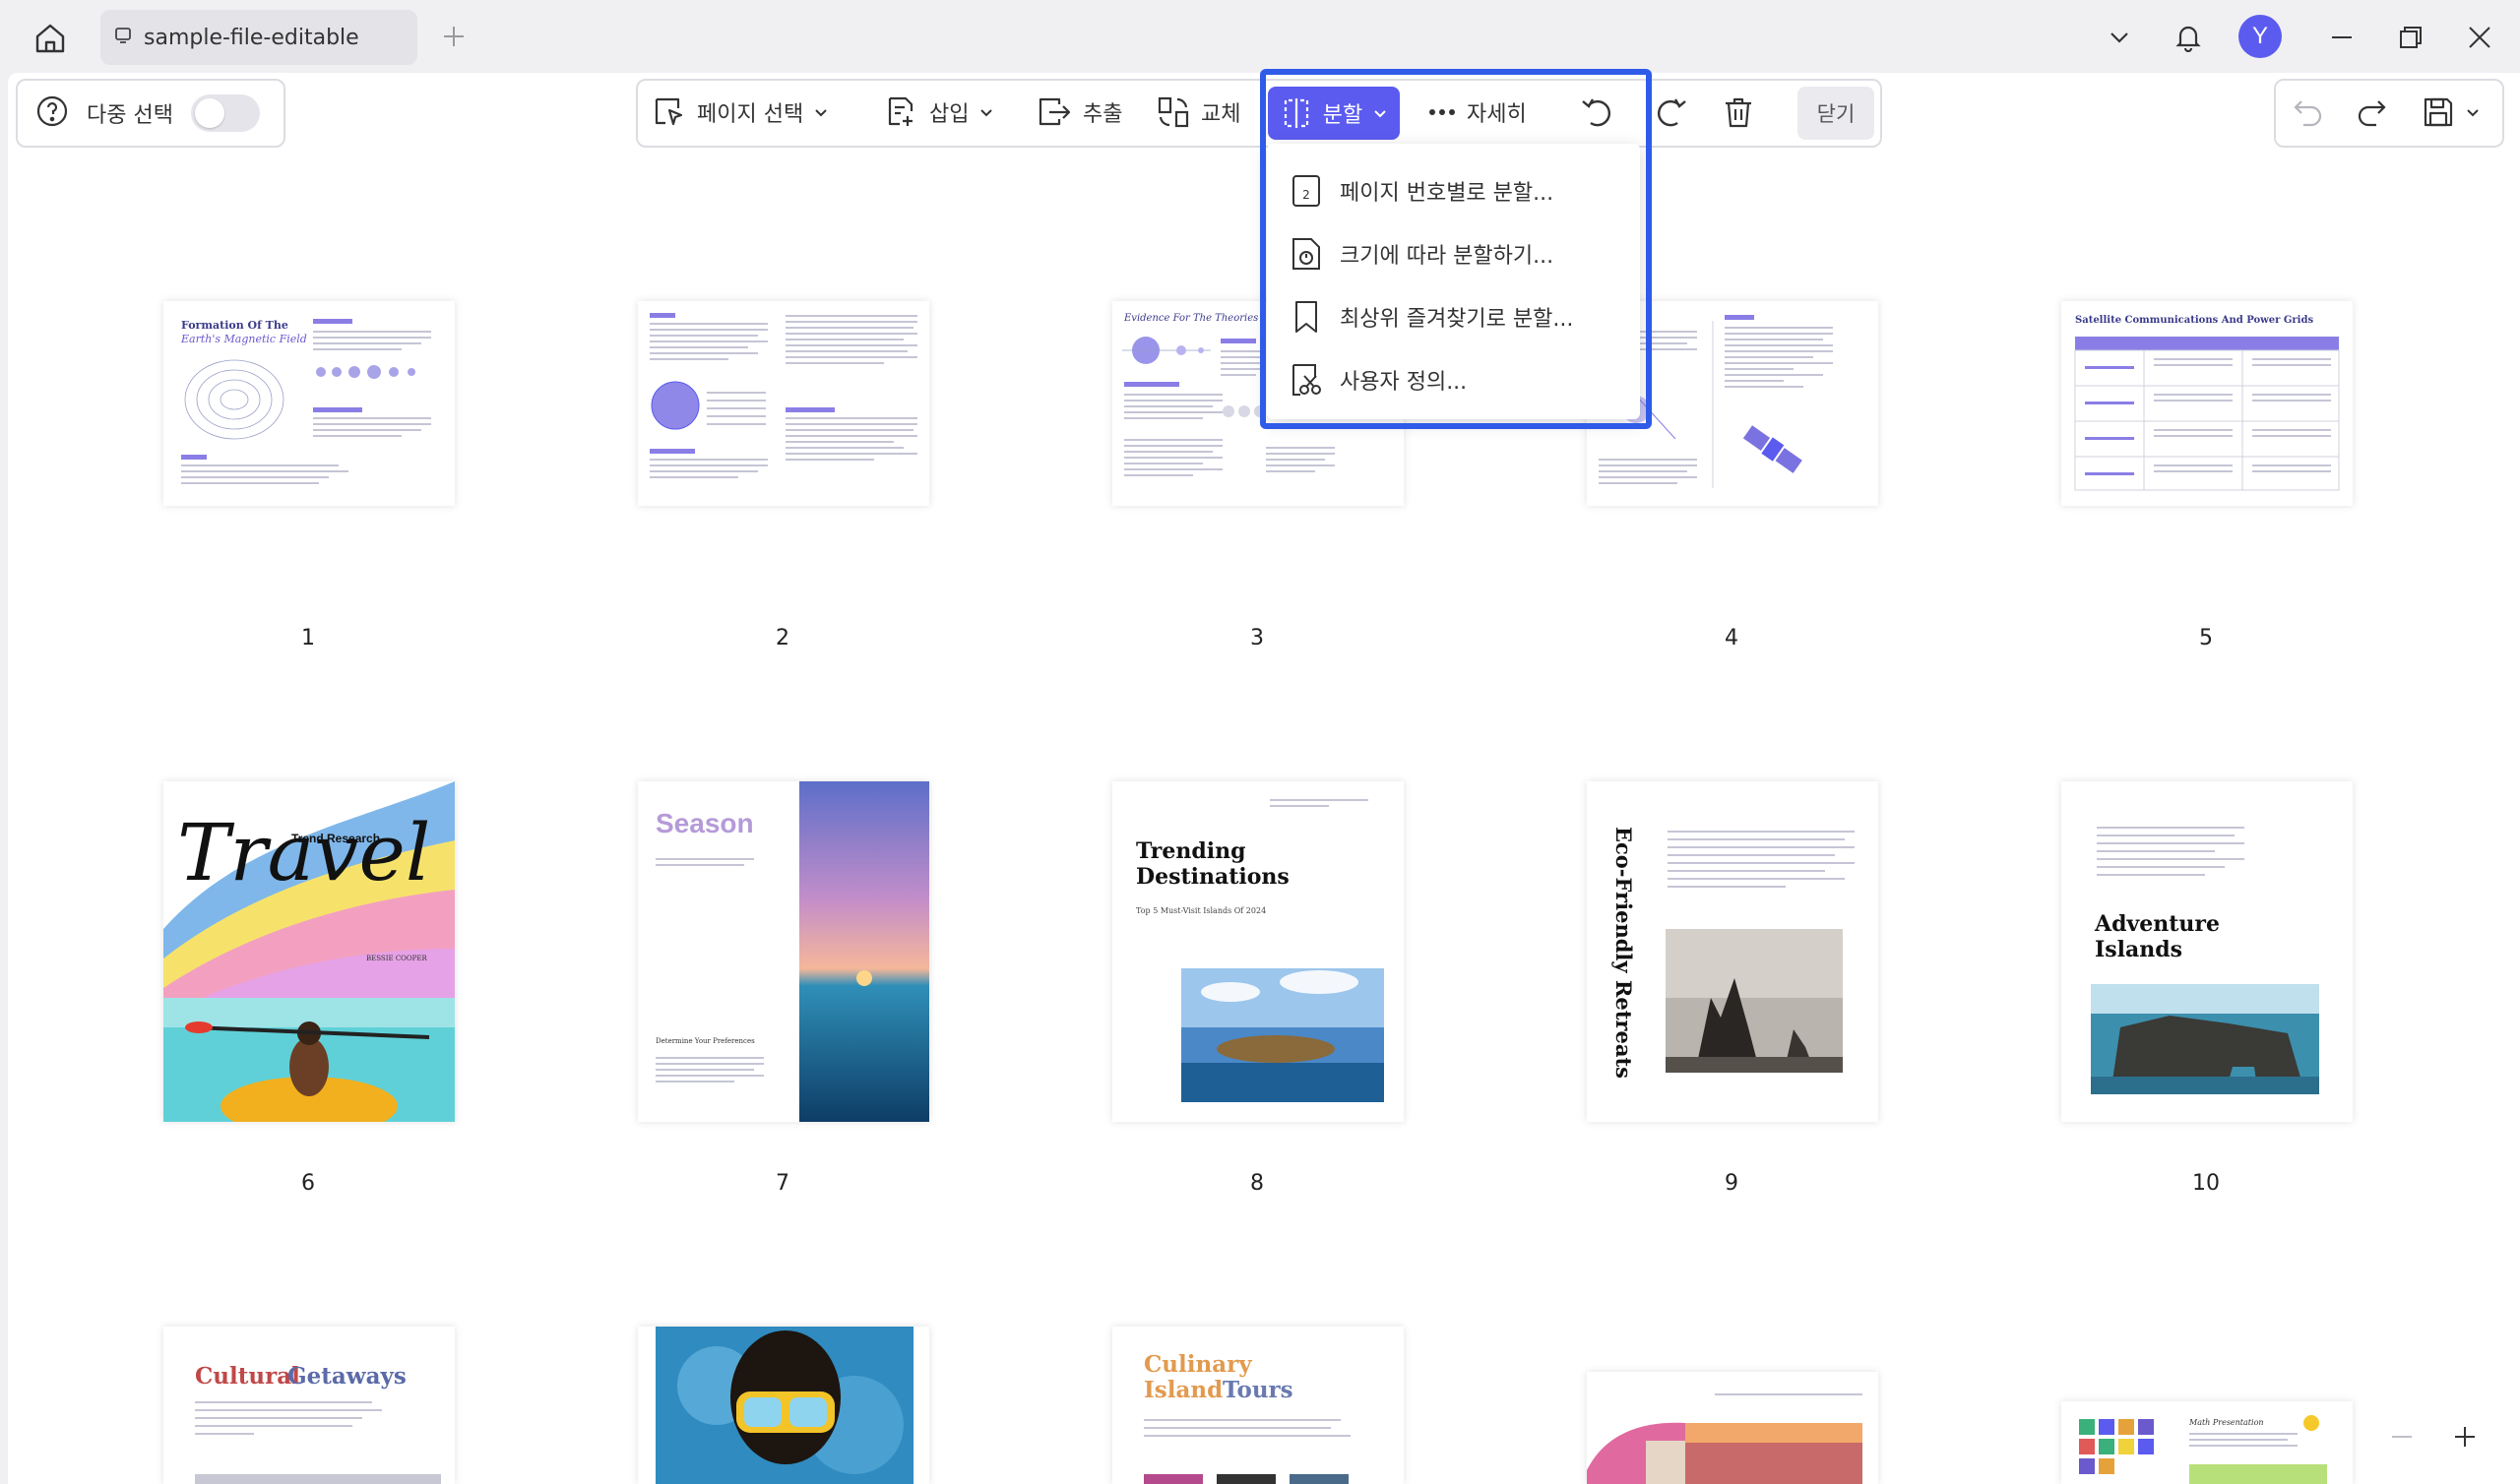 This screenshot has width=2520, height=1484. Describe the element at coordinates (1732, 952) in the screenshot. I see `page-thumbnail-9: Eco-Friendly Retreats` at that location.